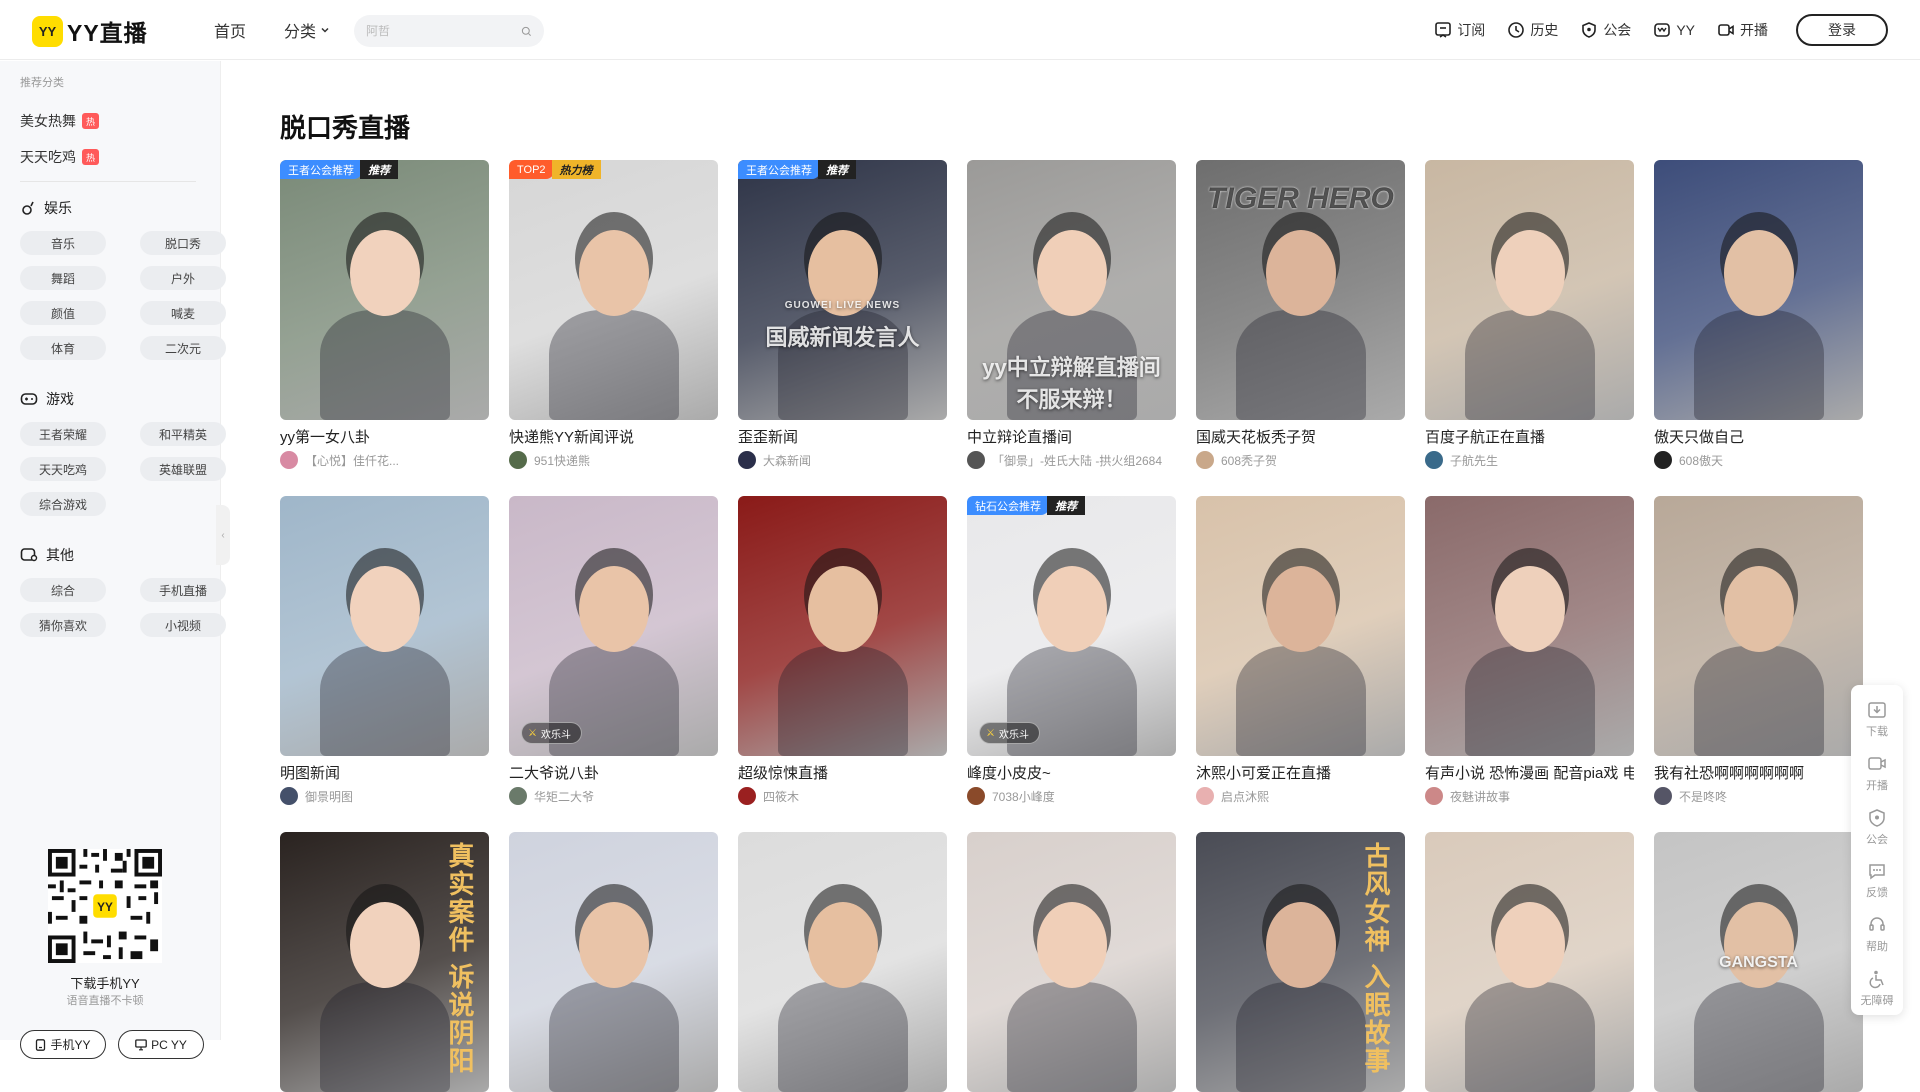  Describe the element at coordinates (842, 773) in the screenshot. I see `room-title: 超级惊悚直播` at that location.